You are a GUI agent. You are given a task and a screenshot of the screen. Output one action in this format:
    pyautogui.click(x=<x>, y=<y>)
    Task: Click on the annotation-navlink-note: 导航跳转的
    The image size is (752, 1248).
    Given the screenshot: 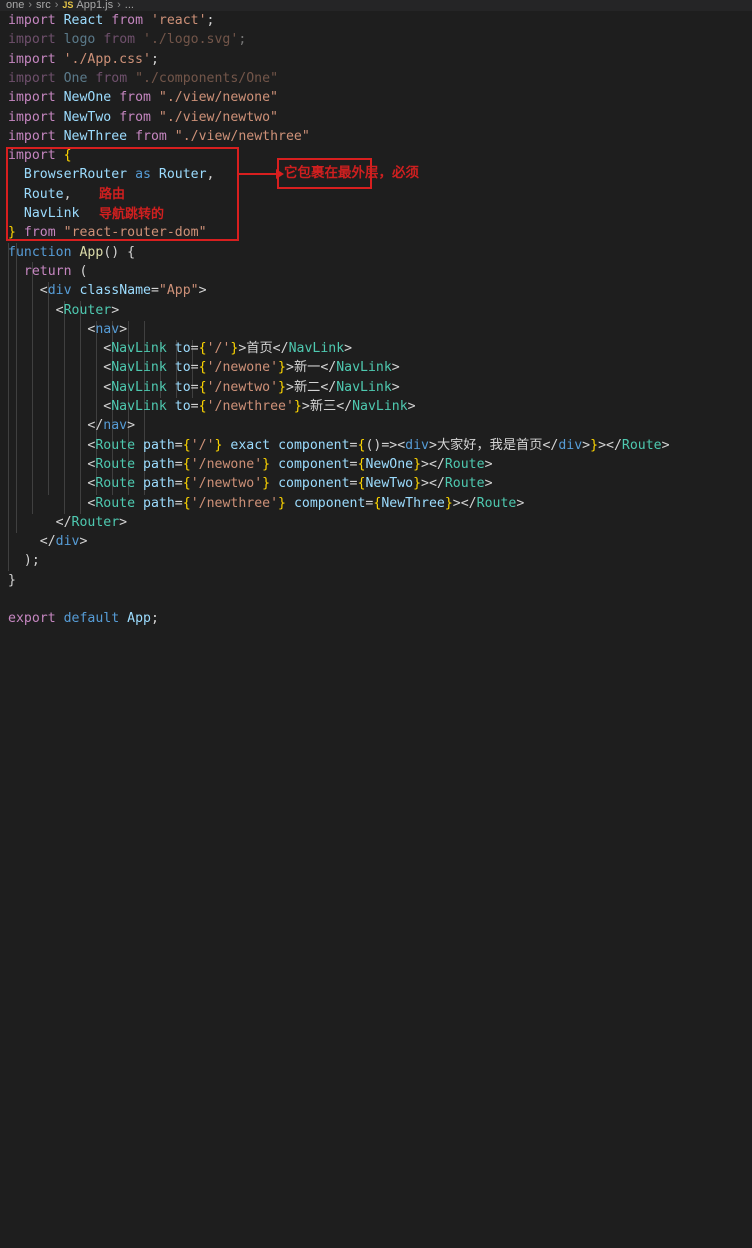 What is the action you would take?
    pyautogui.click(x=132, y=214)
    